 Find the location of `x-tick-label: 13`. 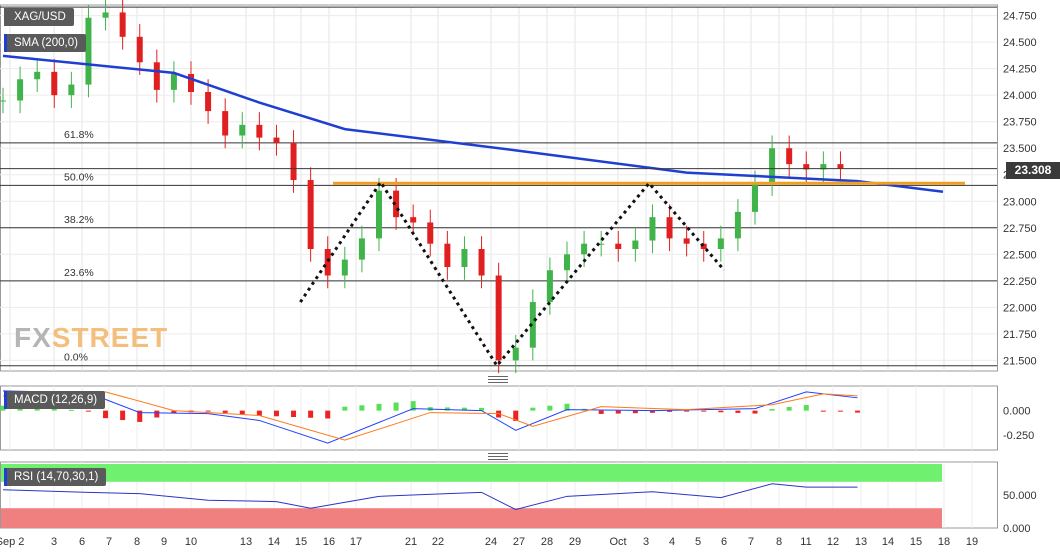

x-tick-label: 13 is located at coordinates (861, 542).